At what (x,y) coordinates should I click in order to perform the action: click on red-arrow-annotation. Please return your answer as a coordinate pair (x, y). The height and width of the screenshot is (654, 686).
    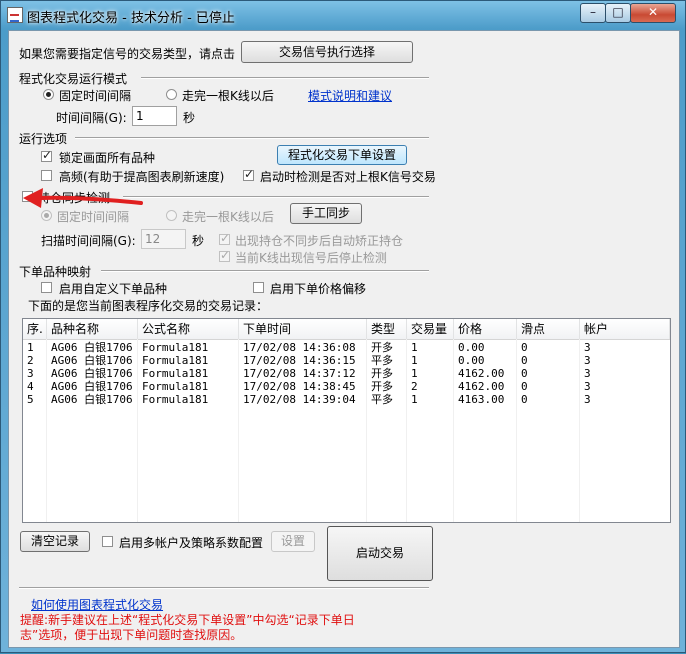
    Looking at the image, I should click on (83, 198).